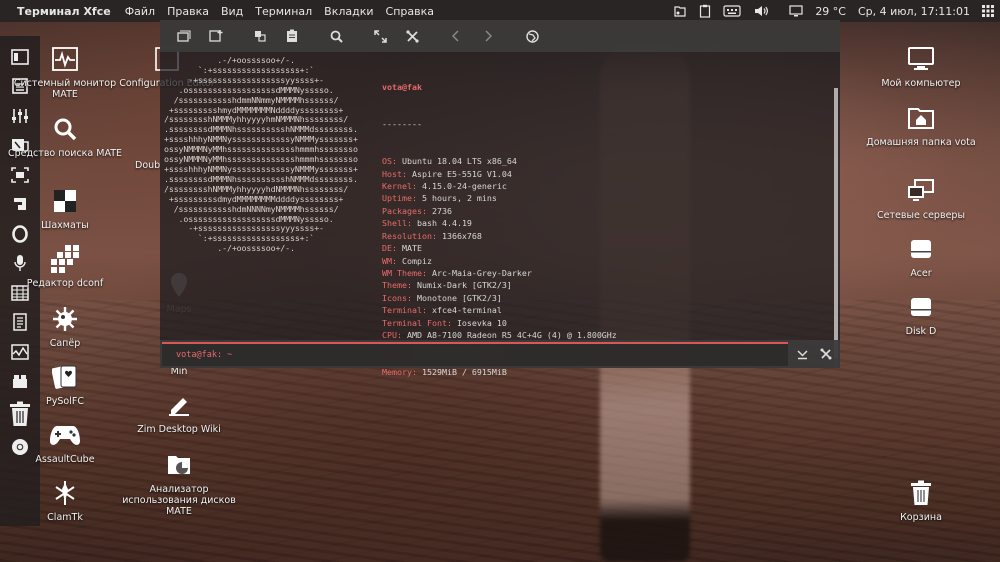 This screenshot has width=1000, height=562. Describe the element at coordinates (761, 11) in the screenshot. I see `volume-icon` at that location.